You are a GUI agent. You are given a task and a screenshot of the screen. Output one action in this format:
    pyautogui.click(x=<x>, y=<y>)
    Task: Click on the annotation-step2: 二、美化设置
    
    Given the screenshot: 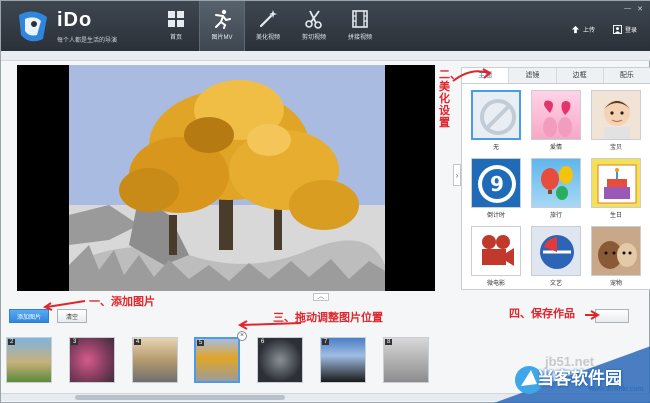 What is the action you would take?
    pyautogui.click(x=450, y=99)
    